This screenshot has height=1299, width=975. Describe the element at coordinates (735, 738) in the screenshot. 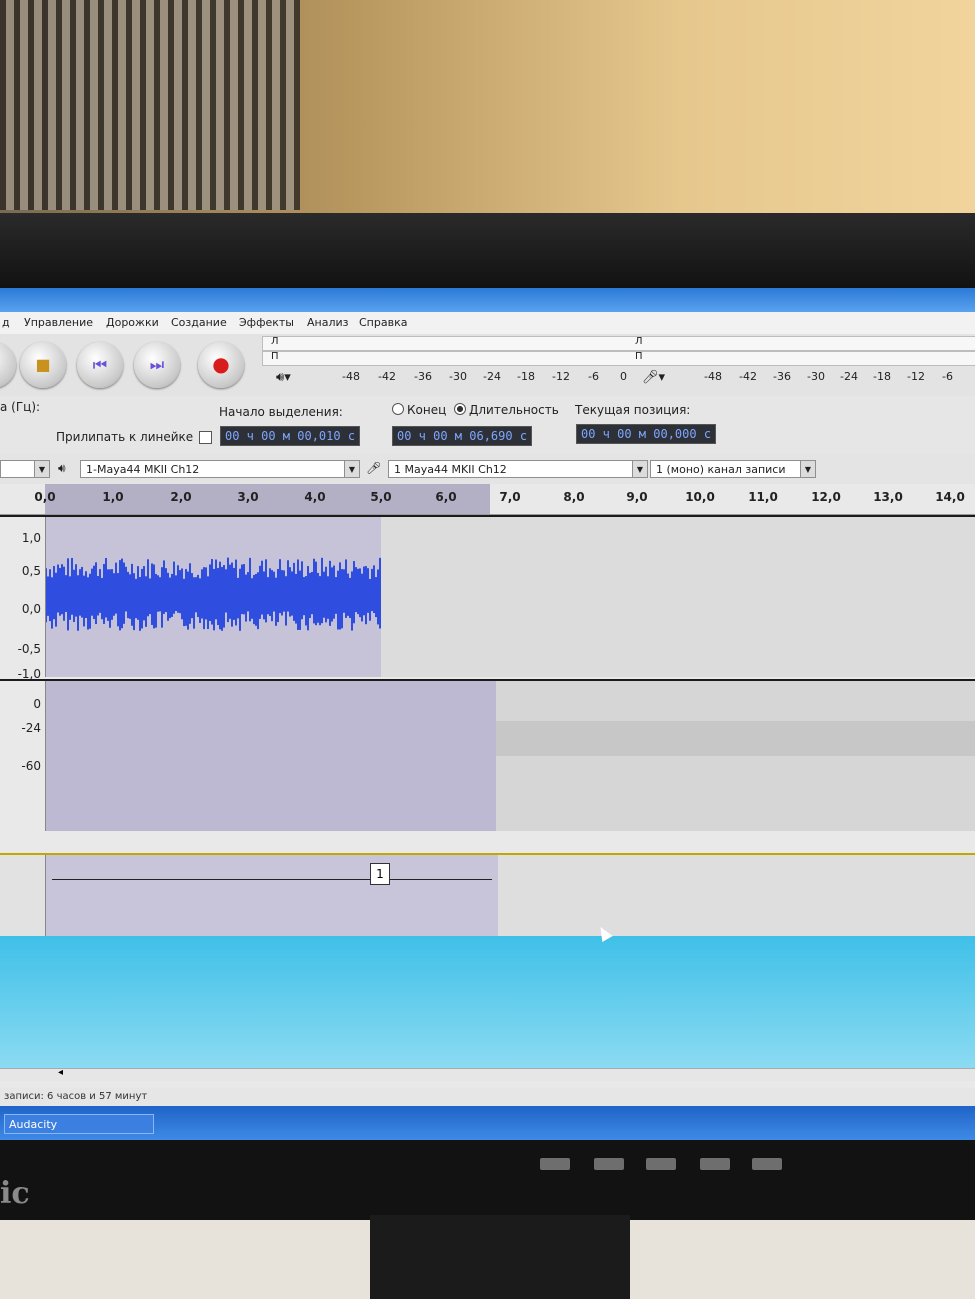

I see `spectrum-band` at that location.